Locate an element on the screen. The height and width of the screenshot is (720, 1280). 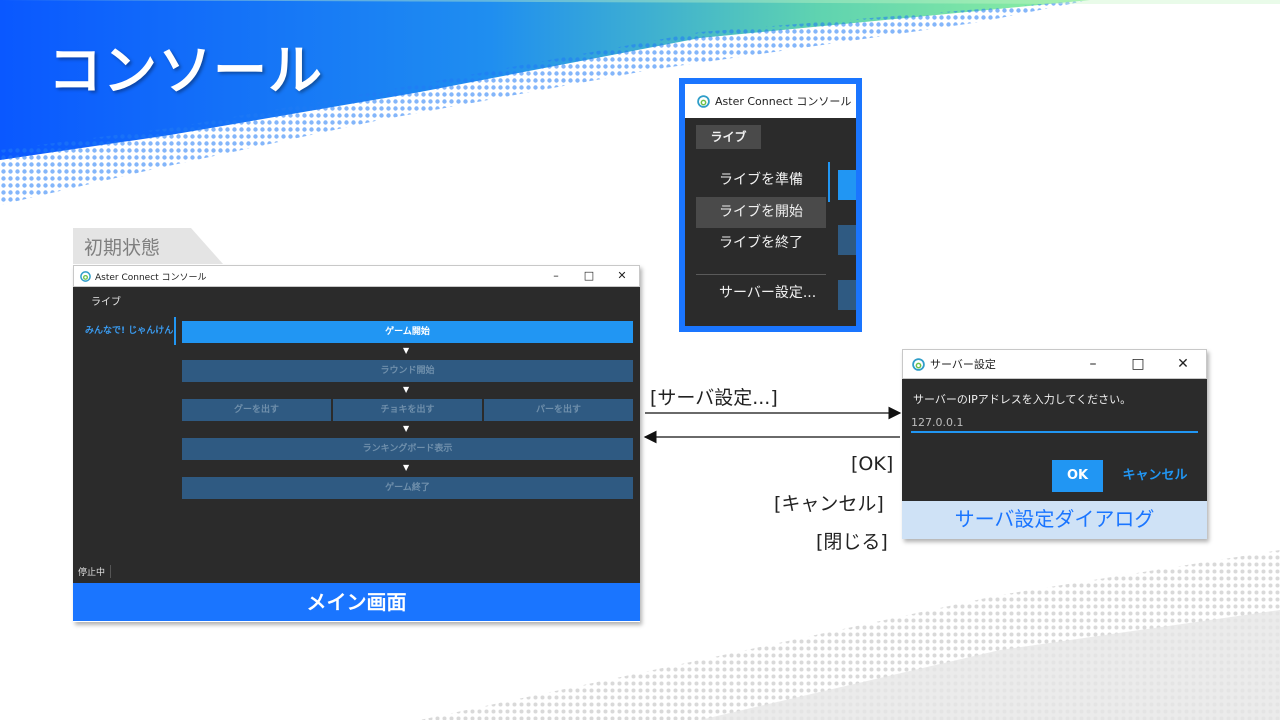
connector-label-close: [閉じる] is located at coordinates (852, 542).